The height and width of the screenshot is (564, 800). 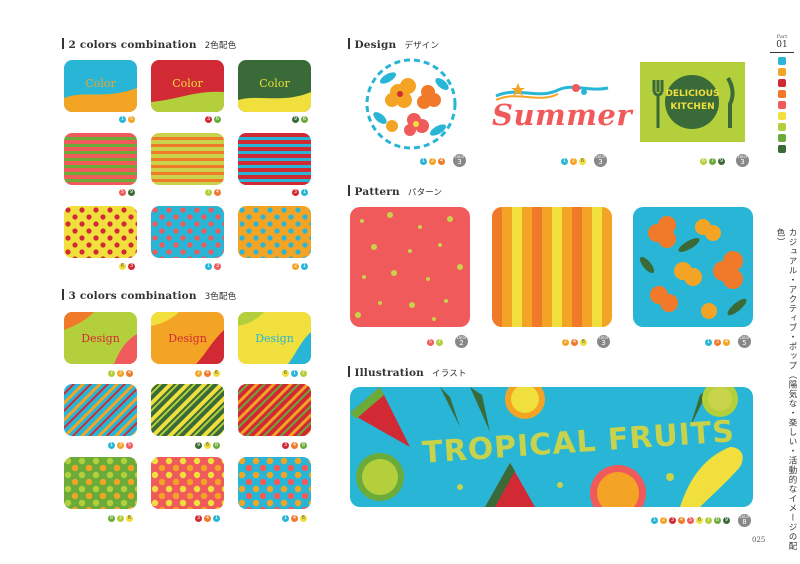 I want to click on color-codes: 348, so click(x=294, y=445).